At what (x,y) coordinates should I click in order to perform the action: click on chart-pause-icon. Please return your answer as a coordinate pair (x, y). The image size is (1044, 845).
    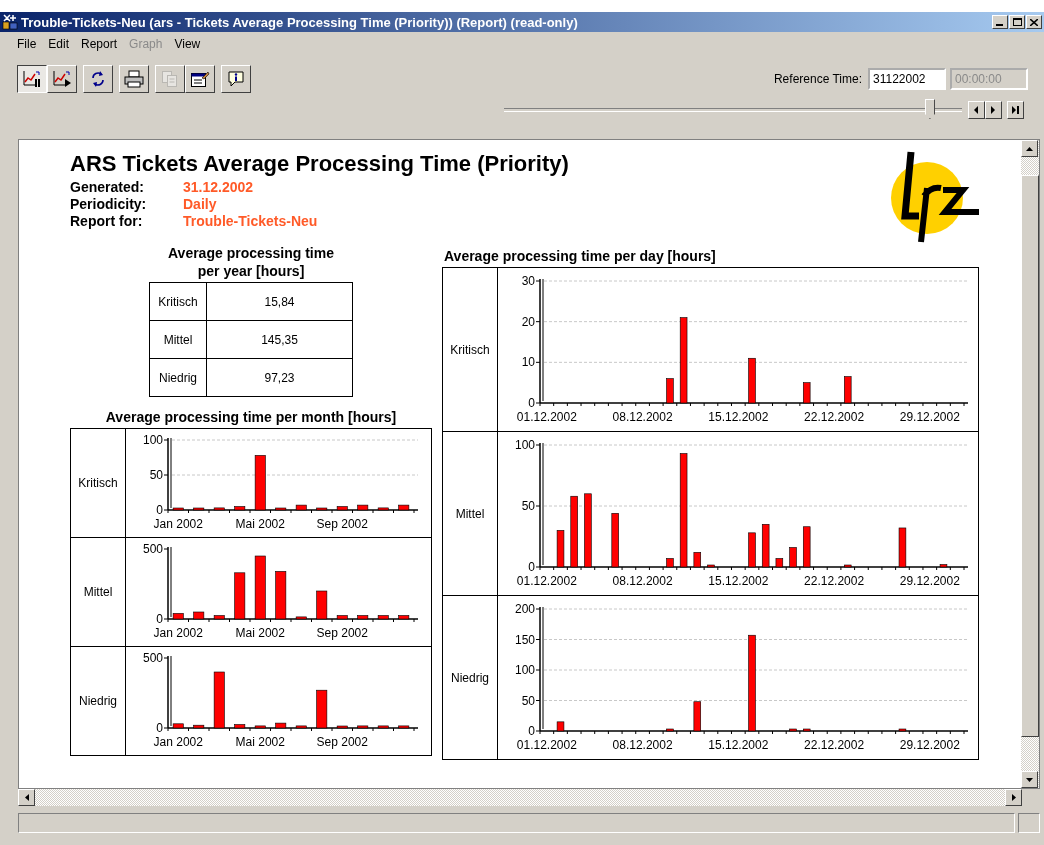
    Looking at the image, I should click on (32, 79).